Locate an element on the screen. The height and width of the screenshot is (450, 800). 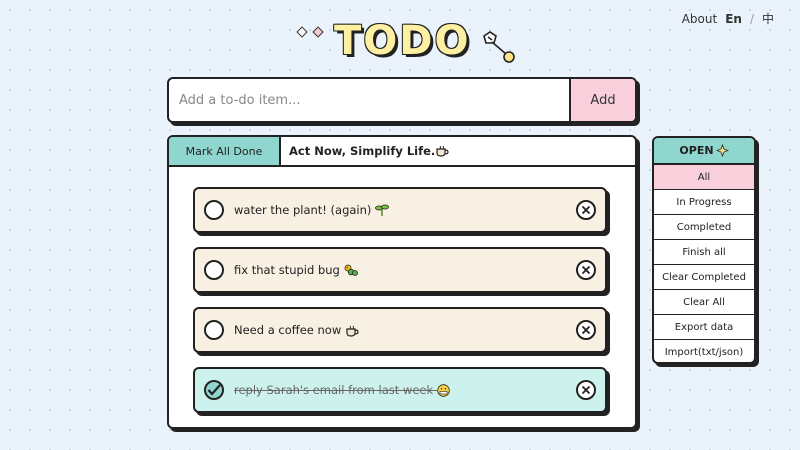
finish-all-button: Finish all is located at coordinates (704, 252).